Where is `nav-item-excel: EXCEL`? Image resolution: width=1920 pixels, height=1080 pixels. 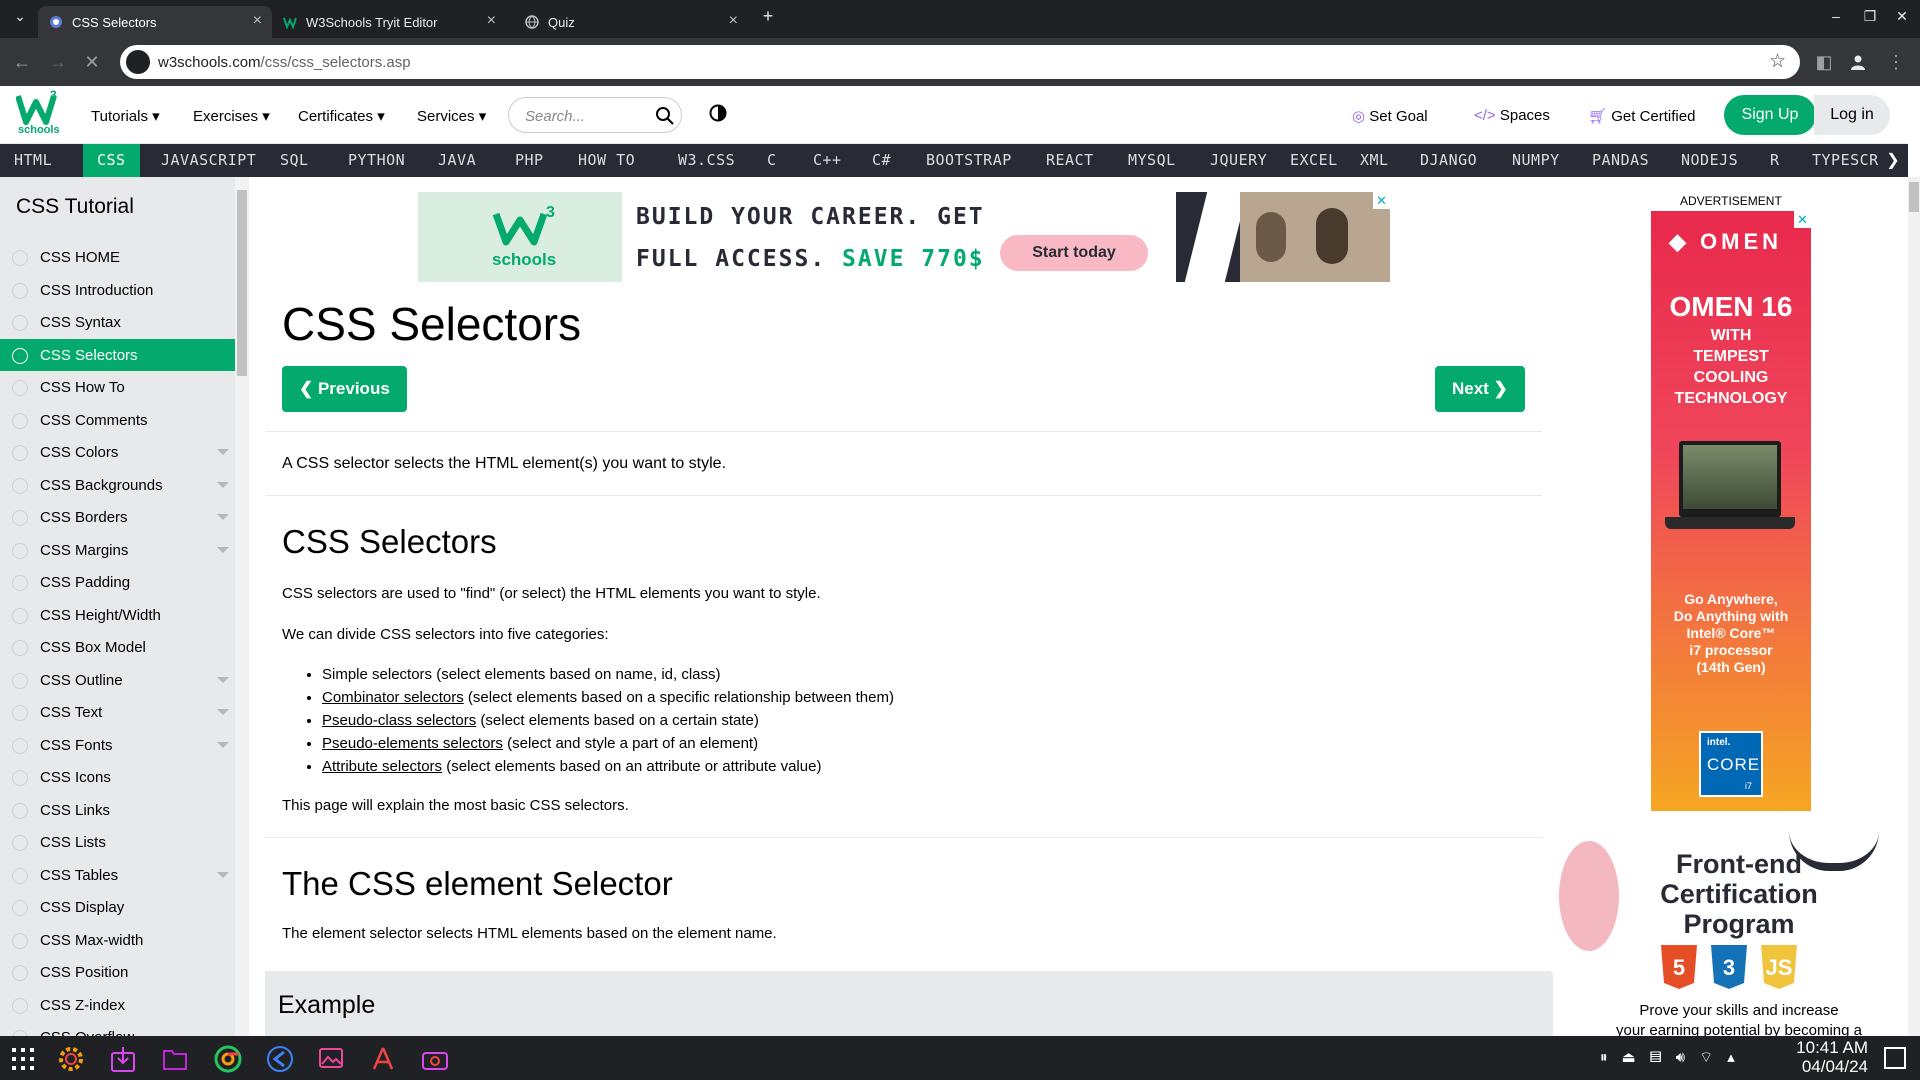 nav-item-excel: EXCEL is located at coordinates (1314, 160).